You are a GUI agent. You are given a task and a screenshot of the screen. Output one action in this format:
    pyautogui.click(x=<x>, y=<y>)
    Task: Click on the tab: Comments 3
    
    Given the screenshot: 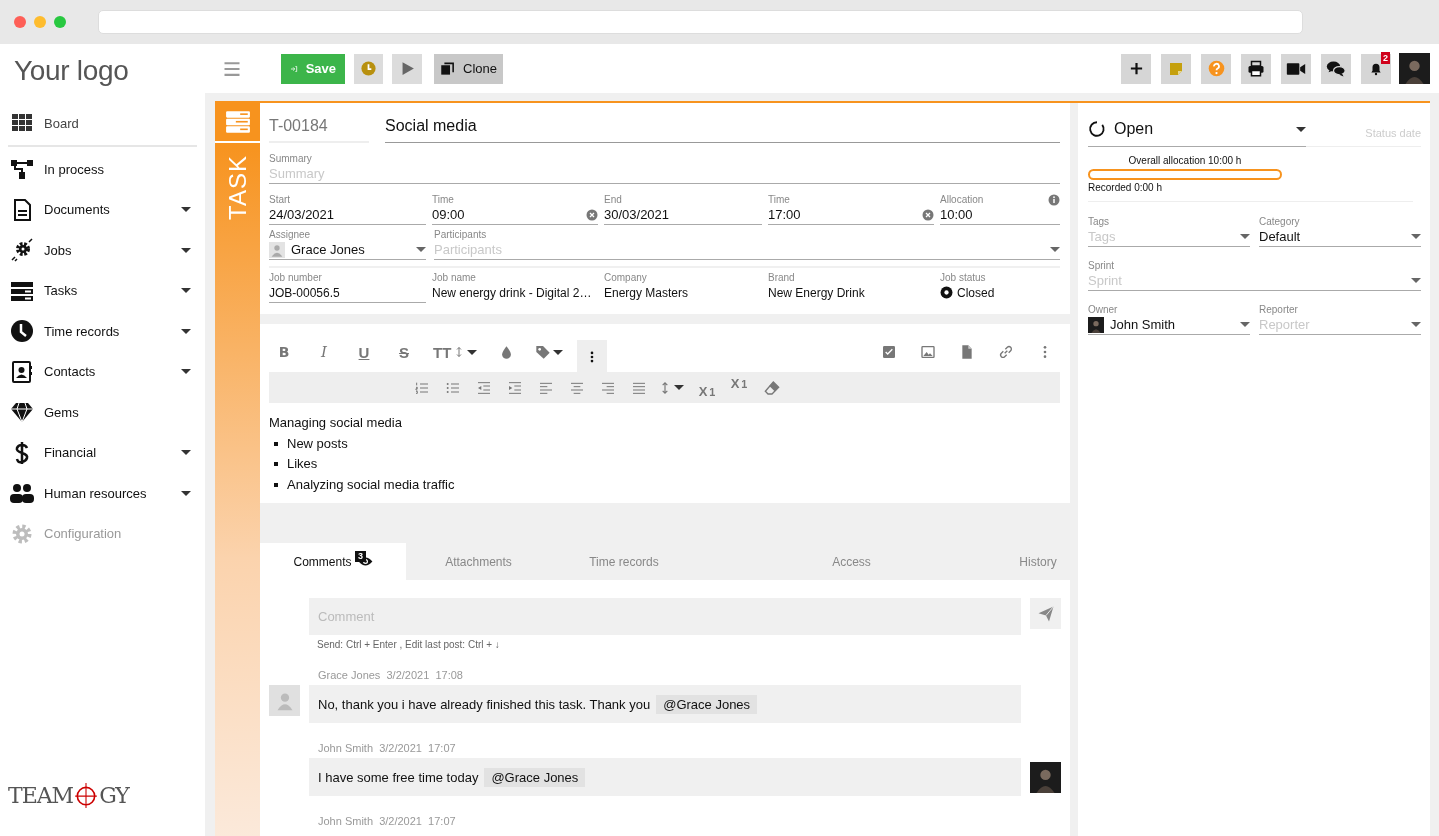 What is the action you would take?
    pyautogui.click(x=333, y=561)
    